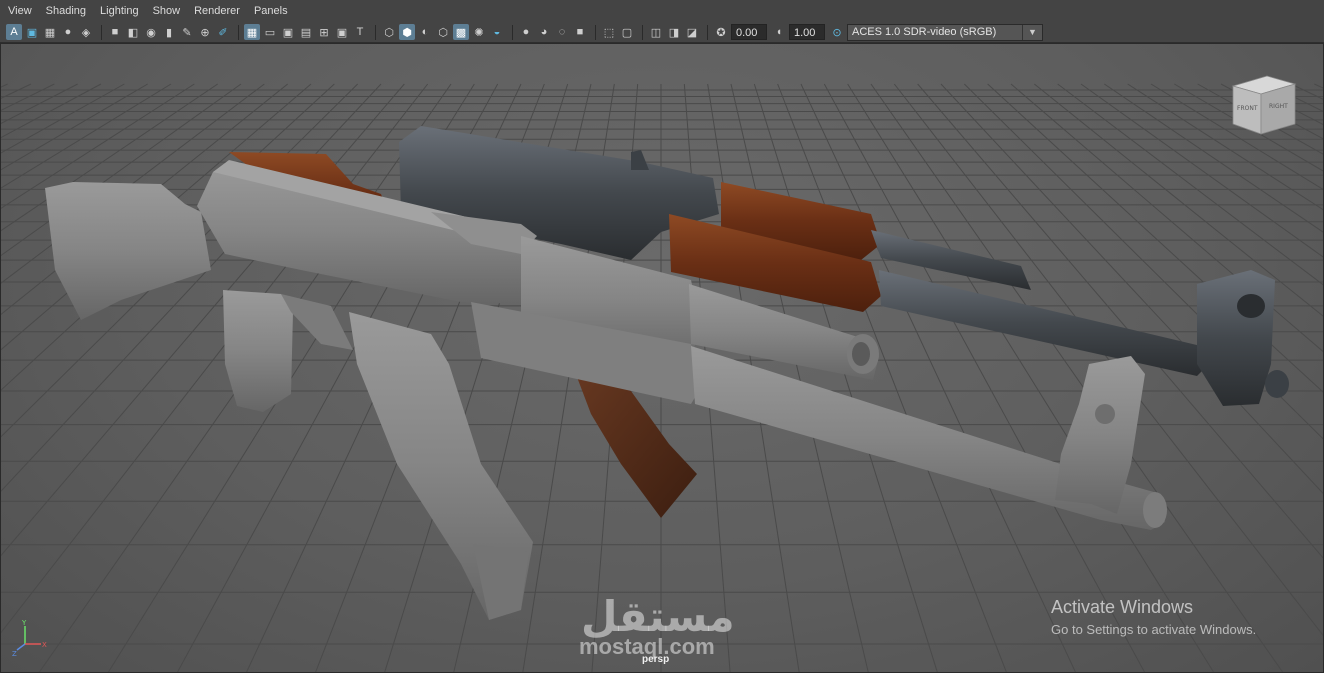 Image resolution: width=1324 pixels, height=673 pixels. Describe the element at coordinates (1278, 106) in the screenshot. I see `view-cube-right-label: RIGHT` at that location.